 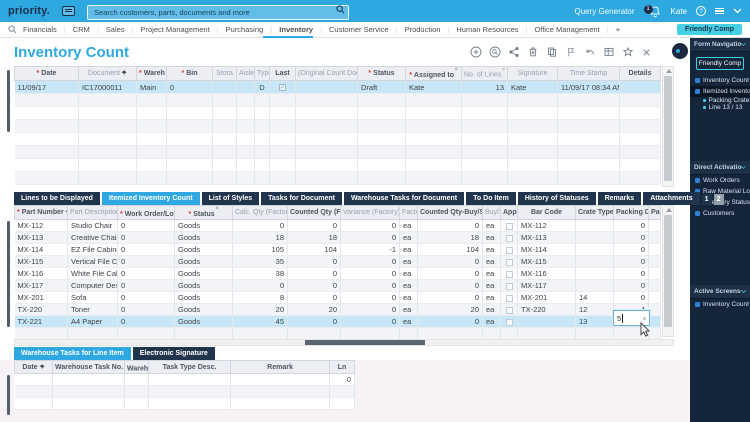 I want to click on col-bar-code: Bar Code, so click(x=546, y=212).